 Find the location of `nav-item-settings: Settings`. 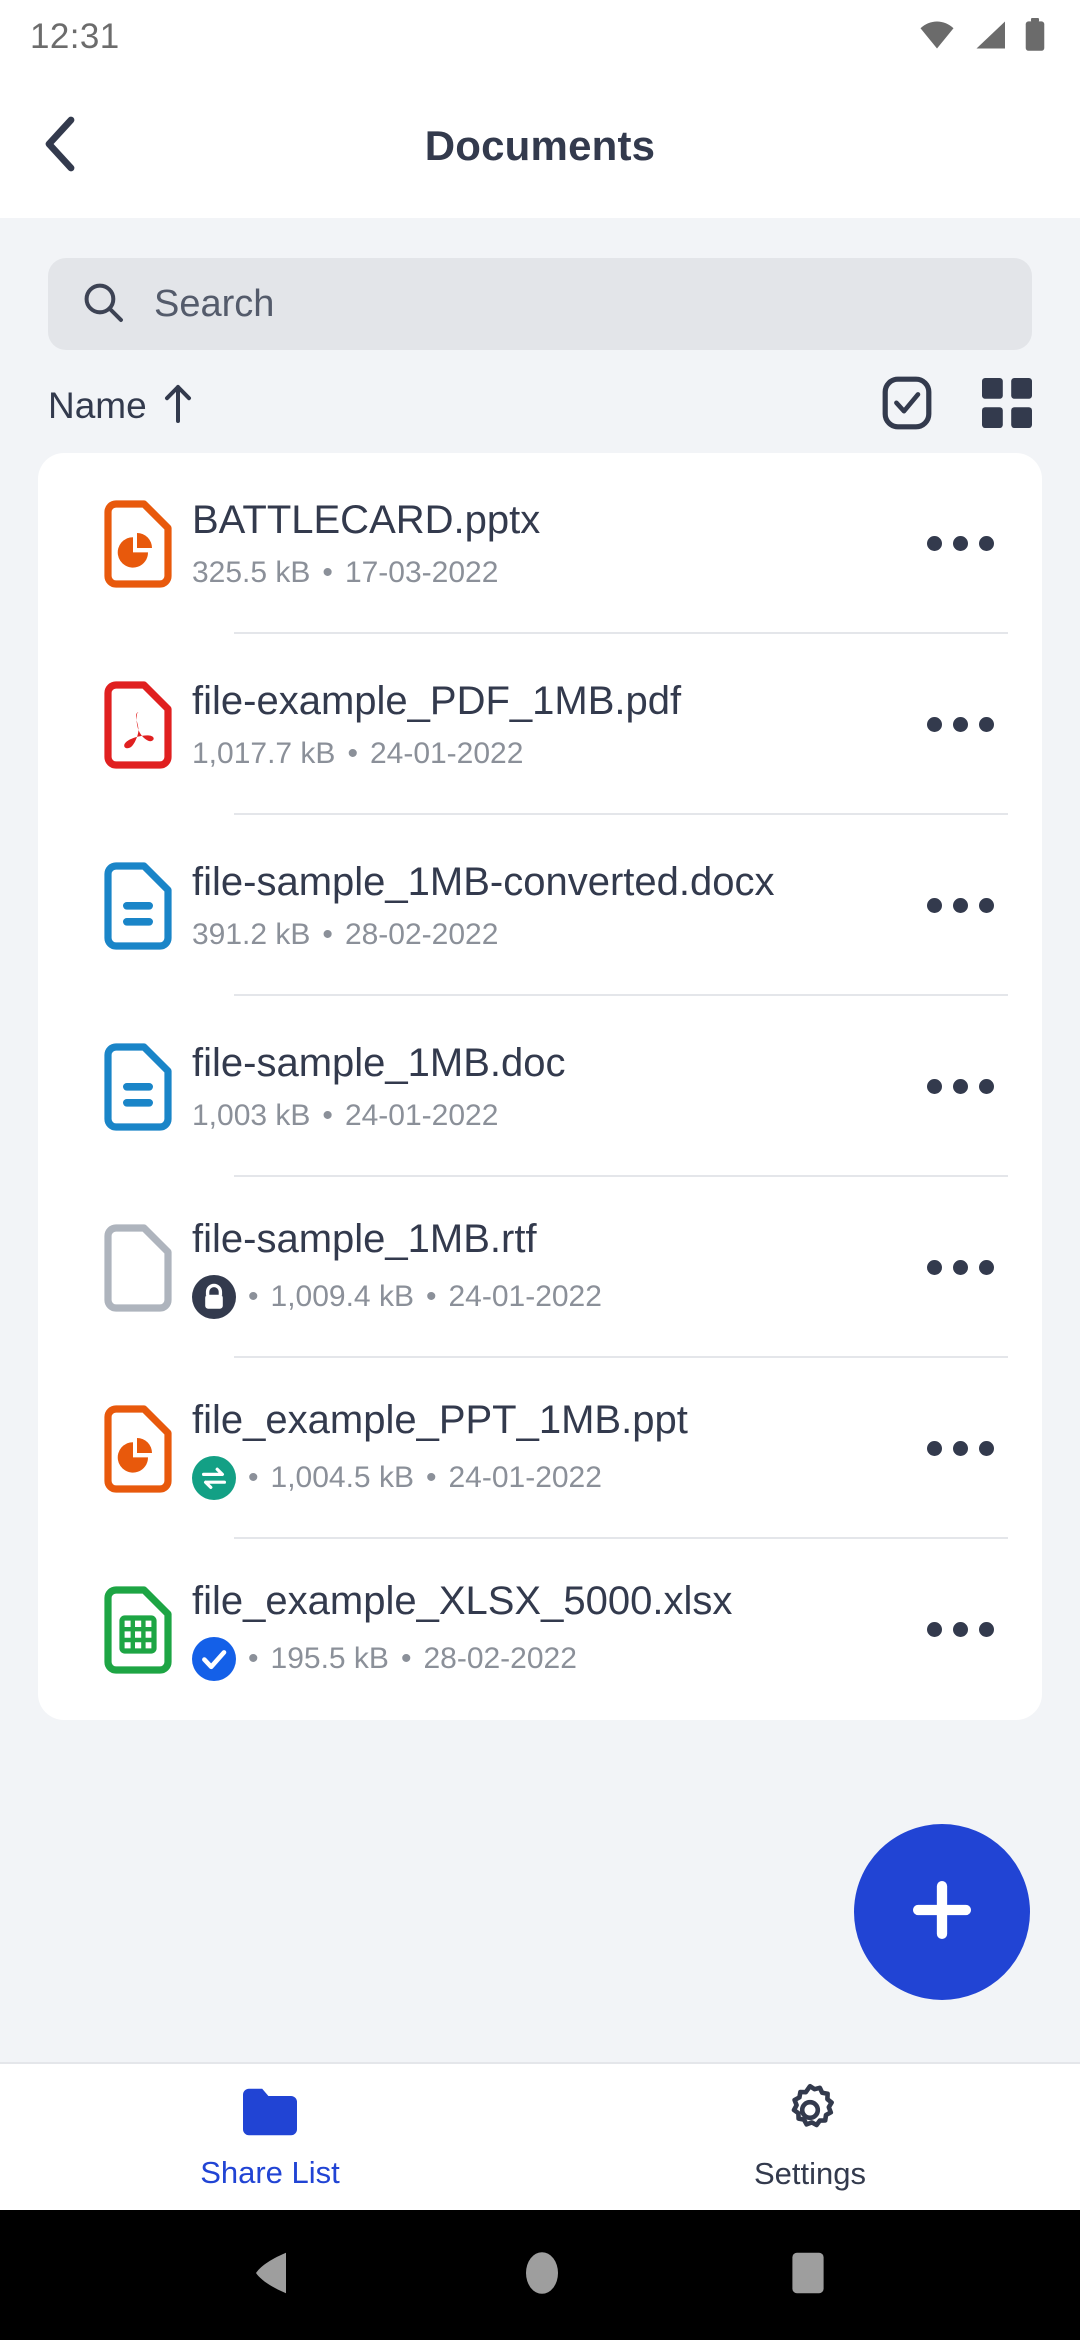

nav-item-settings: Settings is located at coordinates (810, 2137).